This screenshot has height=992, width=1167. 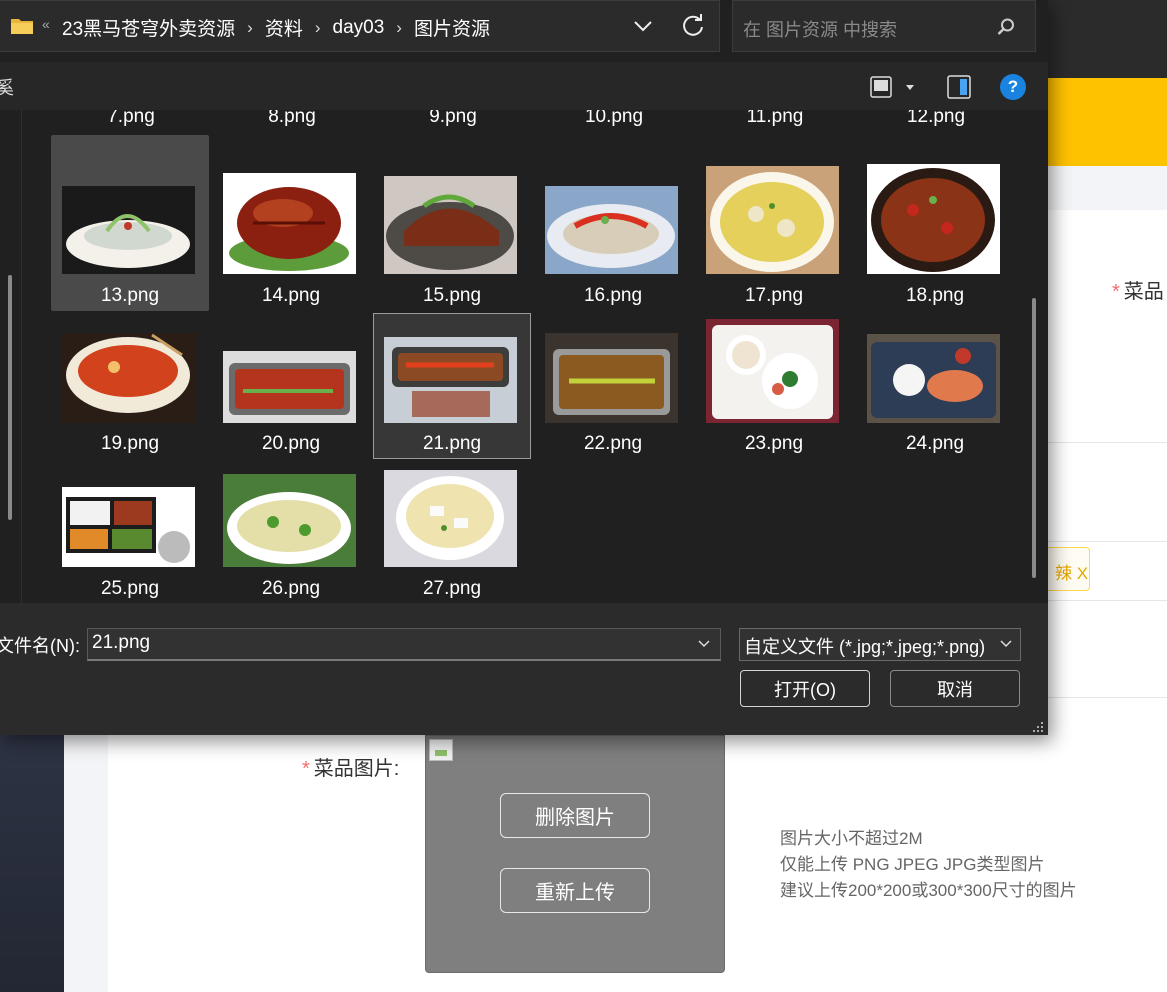 What do you see at coordinates (46, 24) in the screenshot?
I see `breadcrumb-overflow: «` at bounding box center [46, 24].